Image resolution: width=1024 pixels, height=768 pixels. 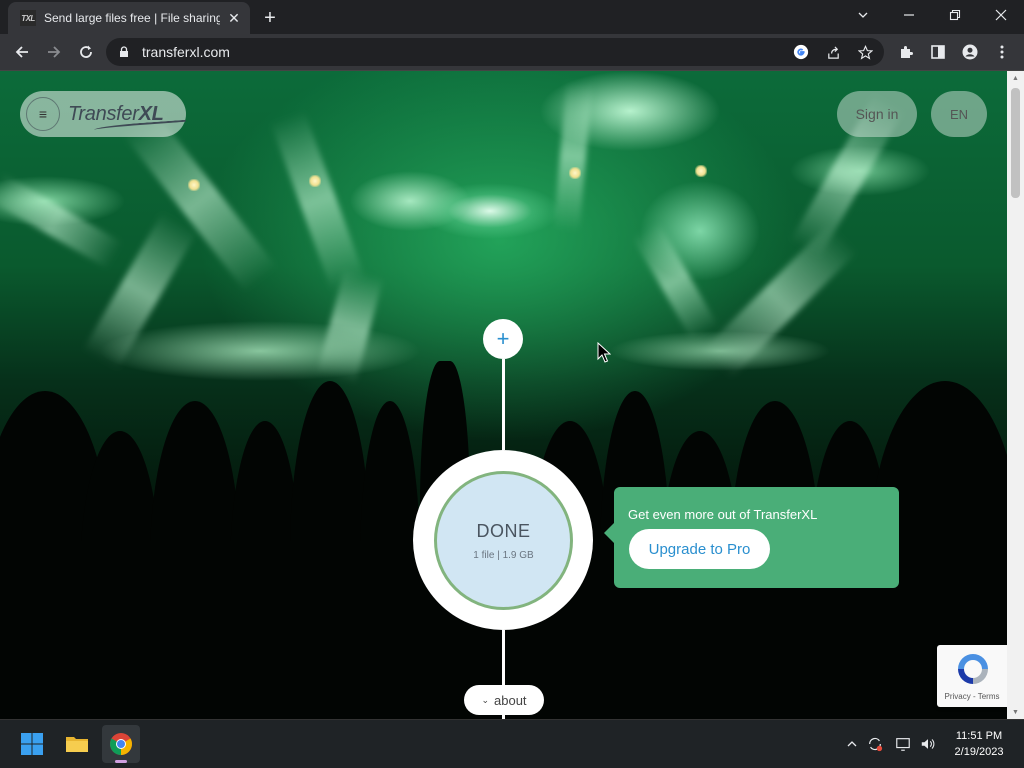 I want to click on logo-pill: ≡ TransferXL, so click(x=103, y=114).